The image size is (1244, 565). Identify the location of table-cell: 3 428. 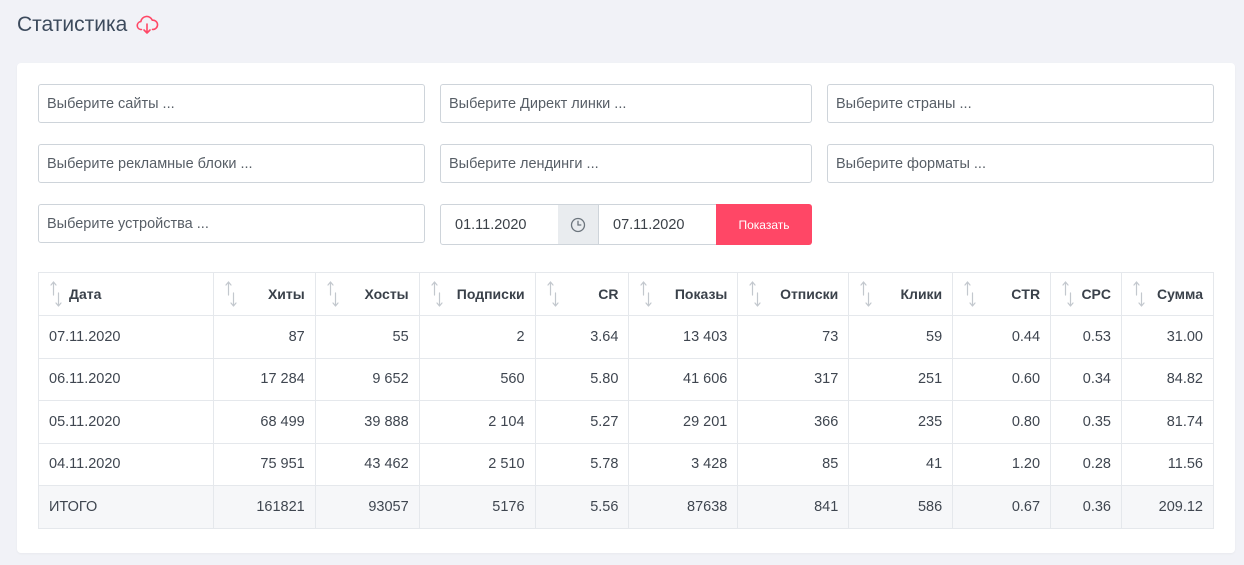
(683, 464).